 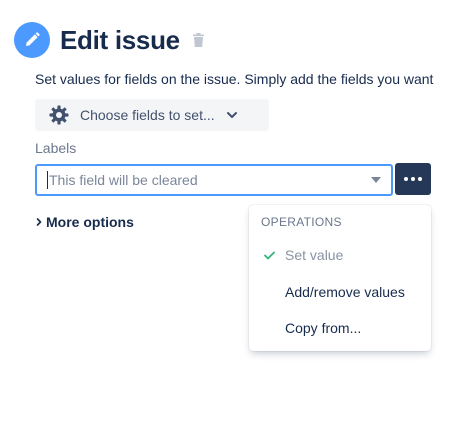 I want to click on edit-pencil-icon, so click(x=32, y=40).